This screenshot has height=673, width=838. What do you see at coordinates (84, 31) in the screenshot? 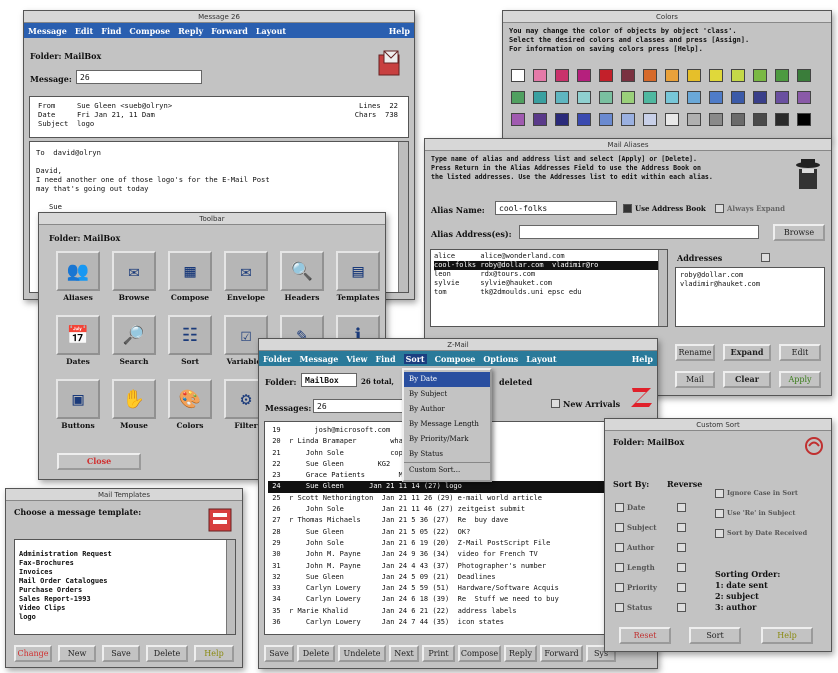
I see `menu-edit: Edit` at bounding box center [84, 31].